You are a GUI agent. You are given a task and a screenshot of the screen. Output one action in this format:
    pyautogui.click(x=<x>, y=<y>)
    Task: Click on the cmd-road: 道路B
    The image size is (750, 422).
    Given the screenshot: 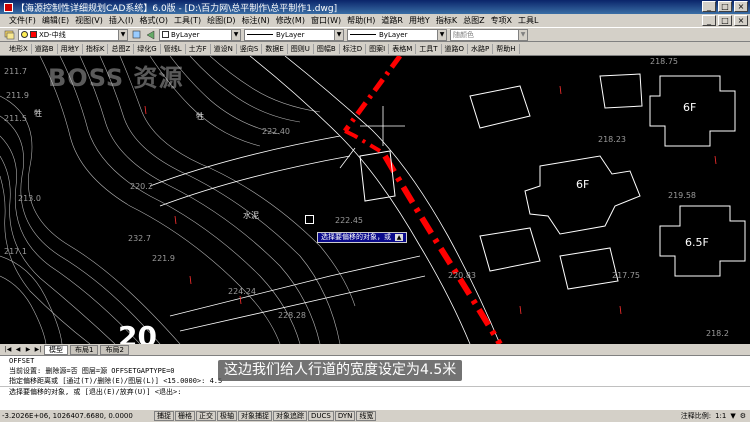 What is the action you would take?
    pyautogui.click(x=45, y=48)
    